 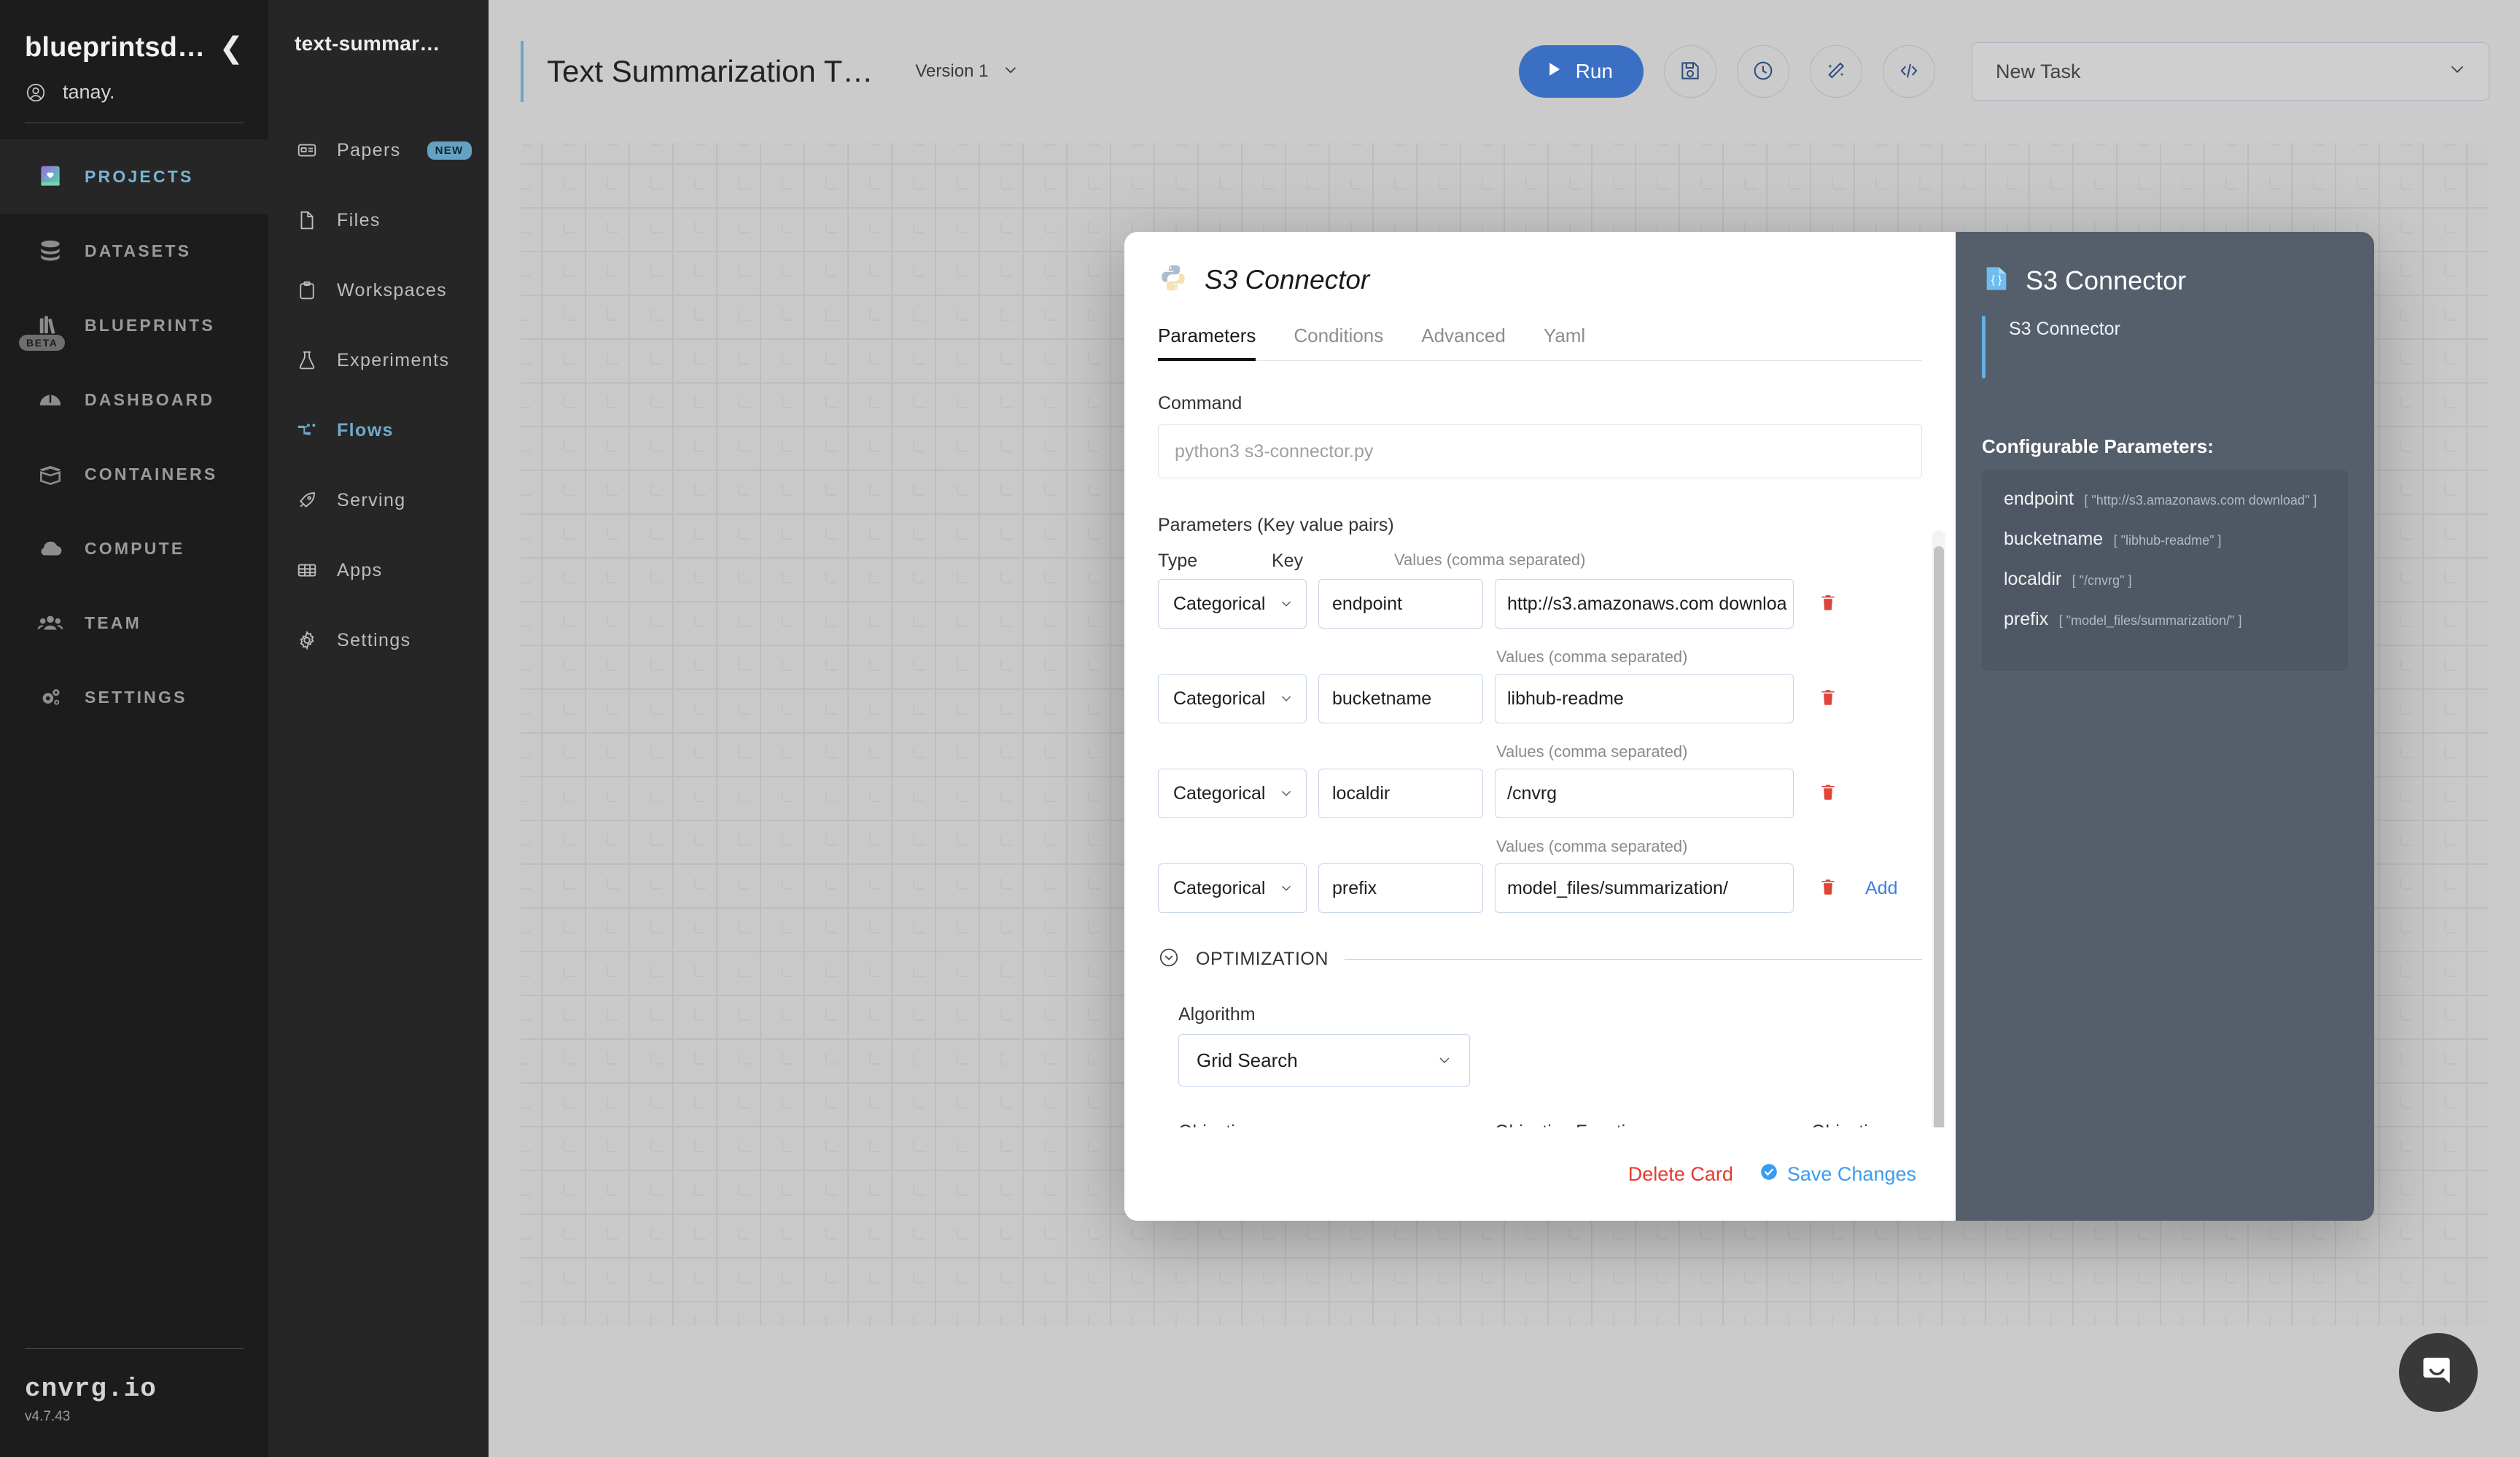 What do you see at coordinates (1219, 699) in the screenshot?
I see `param-type-value: Categorical` at bounding box center [1219, 699].